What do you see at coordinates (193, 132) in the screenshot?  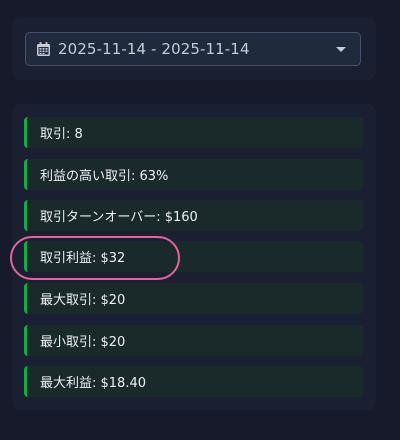 I see `stat-trades: 取引: 8` at bounding box center [193, 132].